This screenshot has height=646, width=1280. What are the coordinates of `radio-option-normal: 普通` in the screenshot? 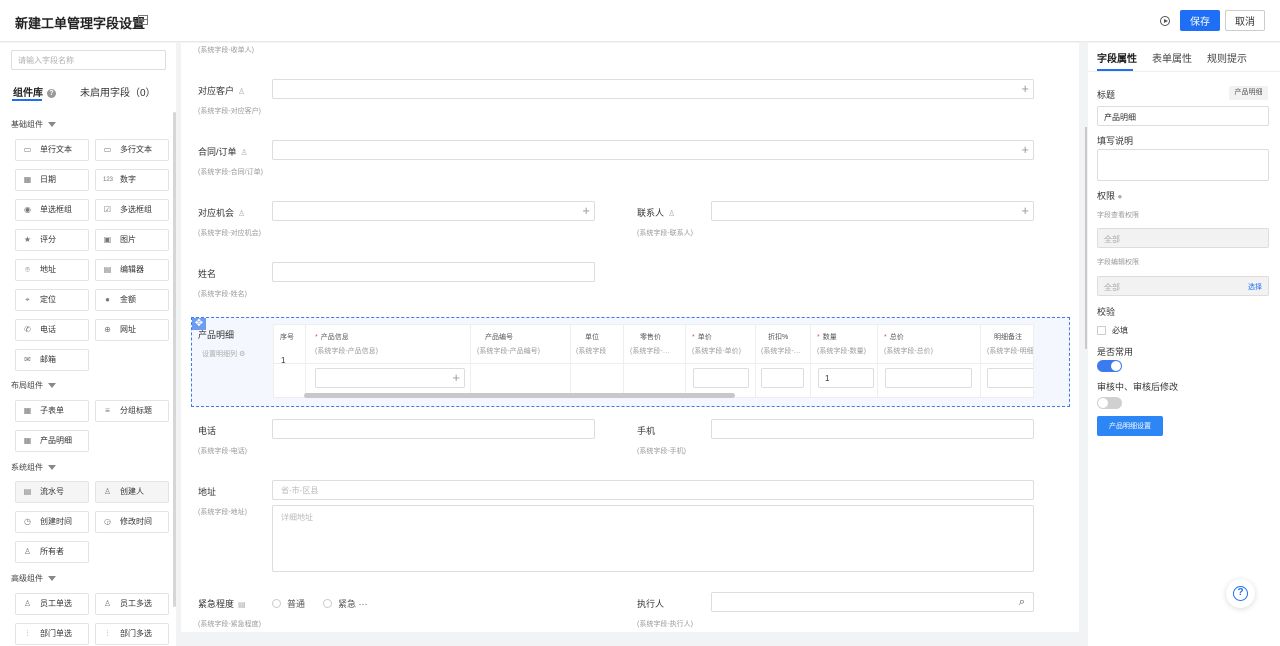 It's located at (288, 603).